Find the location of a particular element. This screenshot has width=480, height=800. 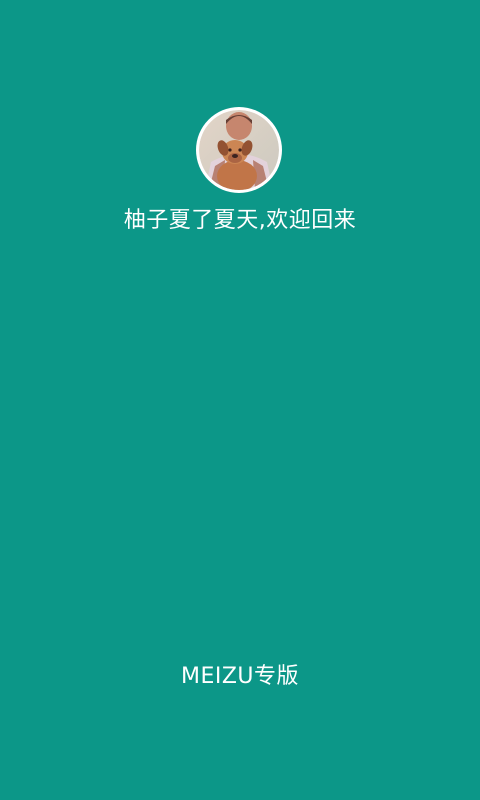

avatar is located at coordinates (239, 150).